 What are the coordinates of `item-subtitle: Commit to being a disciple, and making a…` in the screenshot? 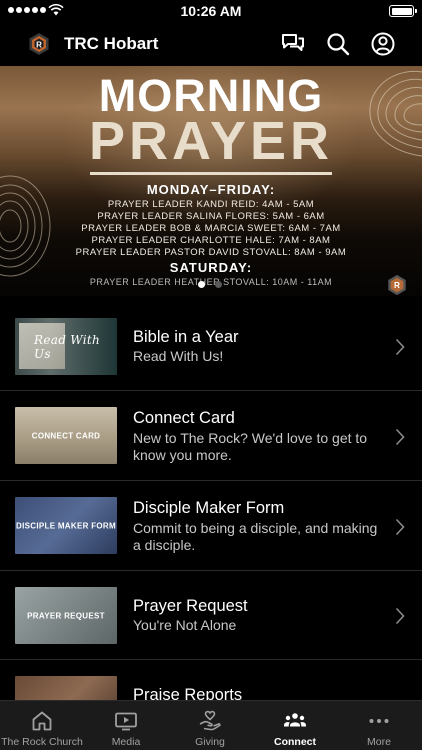 It's located at (255, 536).